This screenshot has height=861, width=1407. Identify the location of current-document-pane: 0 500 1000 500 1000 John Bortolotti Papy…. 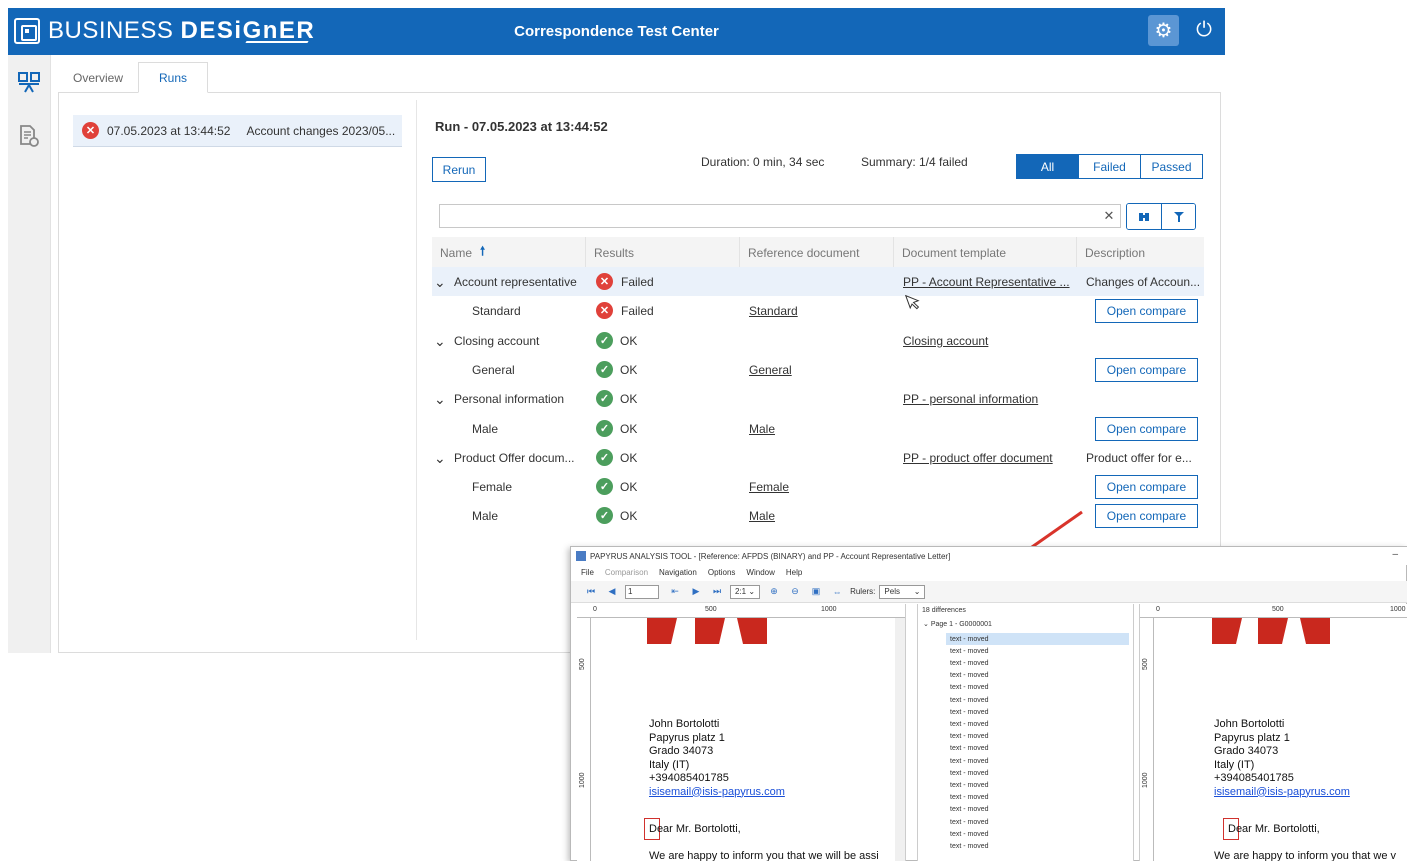
(1273, 732).